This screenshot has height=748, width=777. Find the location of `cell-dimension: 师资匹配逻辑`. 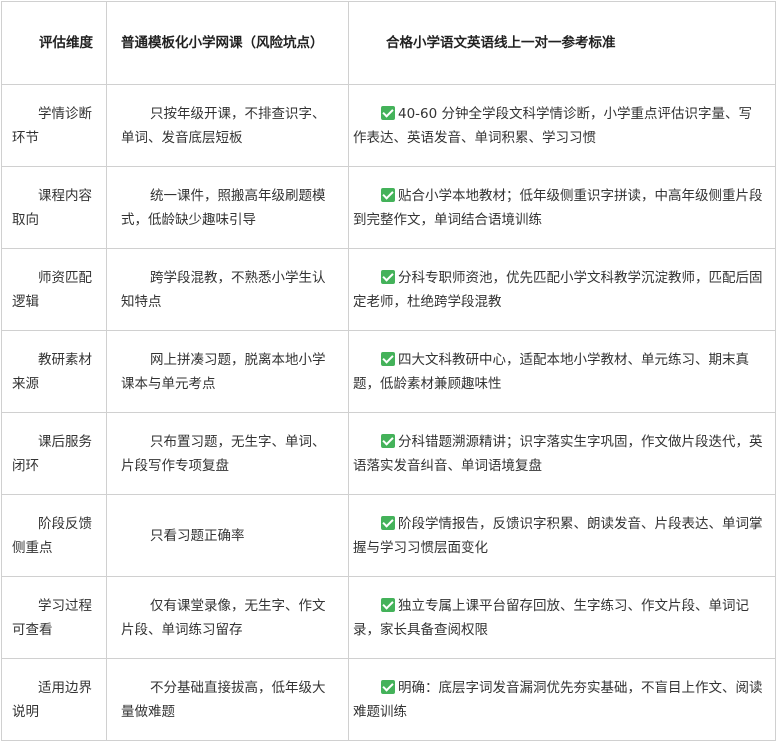

cell-dimension: 师资匹配逻辑 is located at coordinates (54, 289).